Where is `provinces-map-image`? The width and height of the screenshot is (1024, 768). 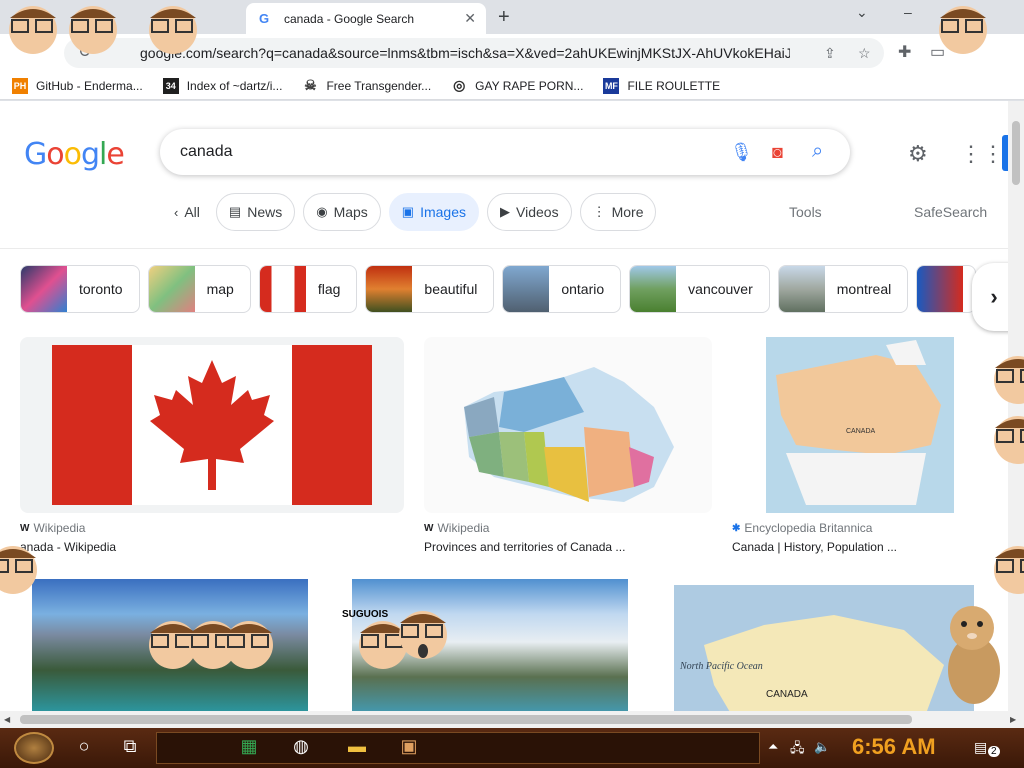
provinces-map-image is located at coordinates (568, 425).